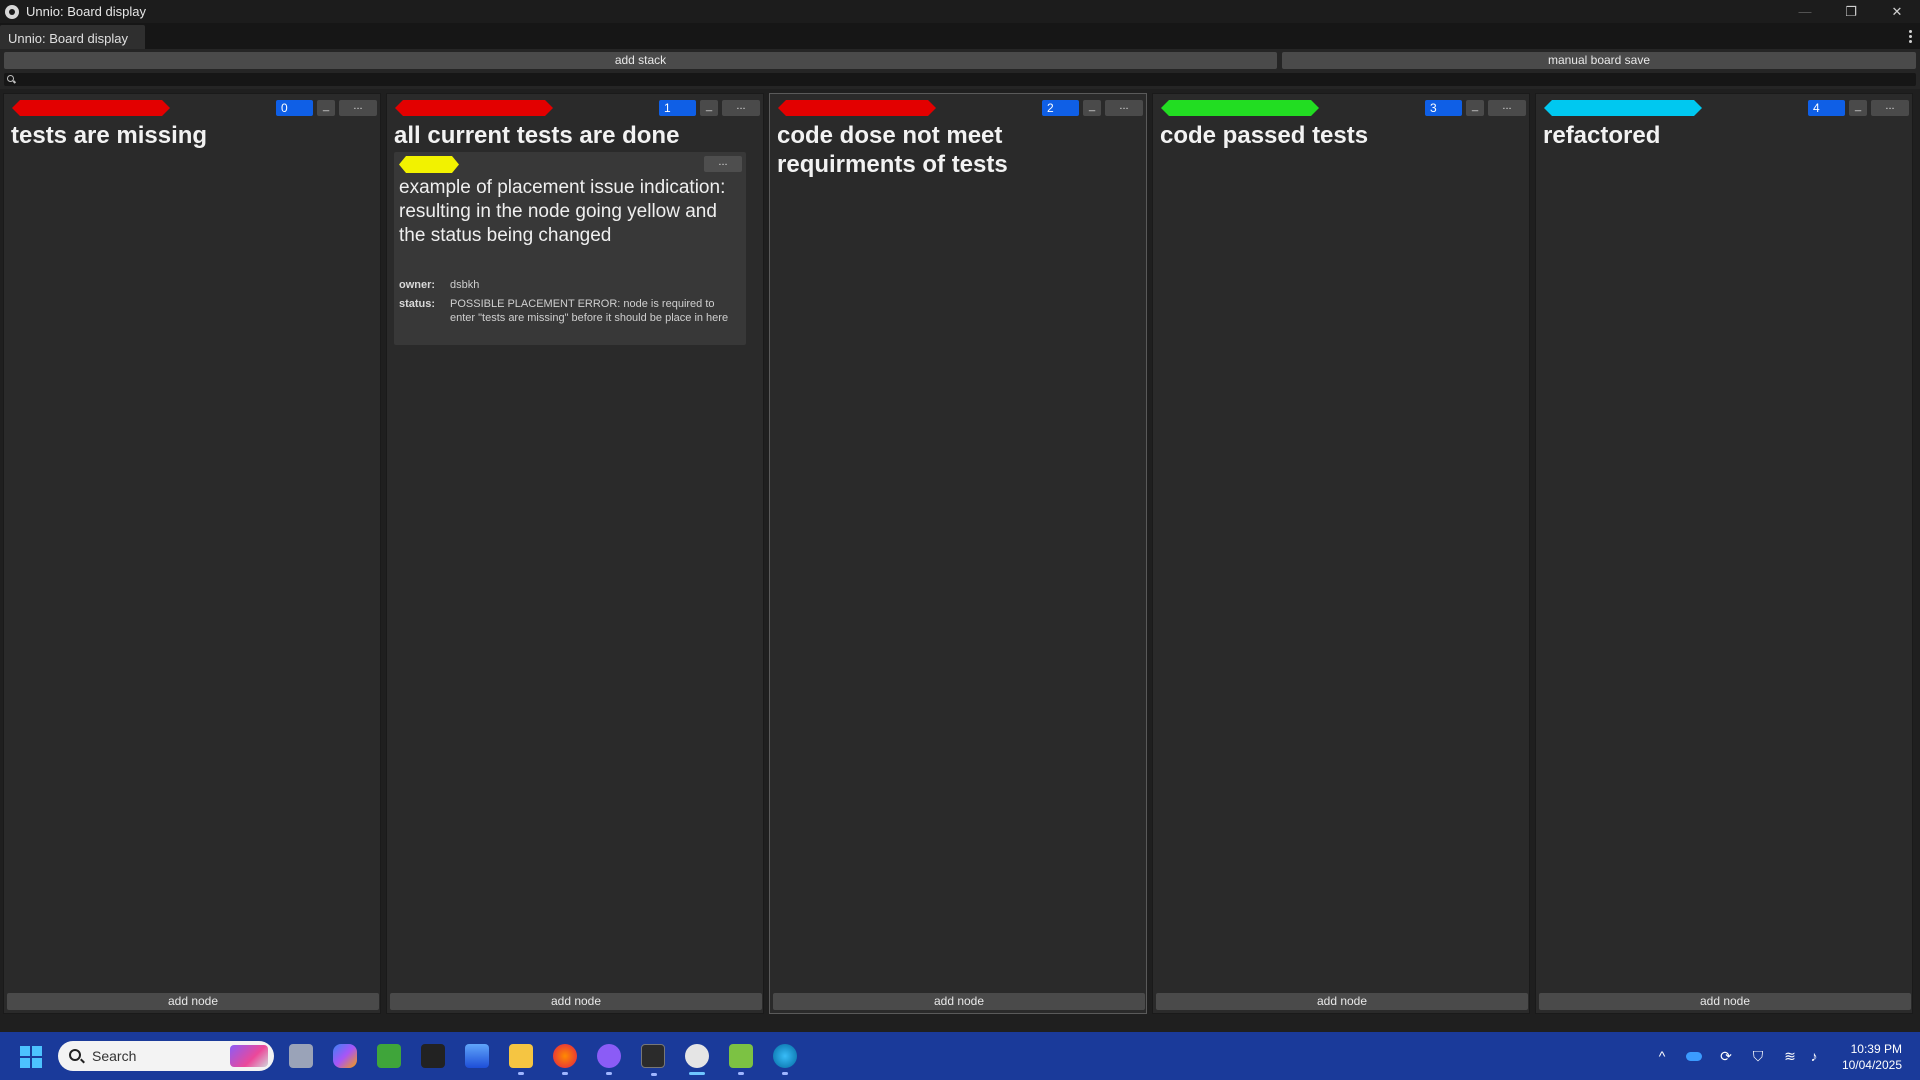 This screenshot has width=1920, height=1080. I want to click on notepad-icon, so click(741, 1059).